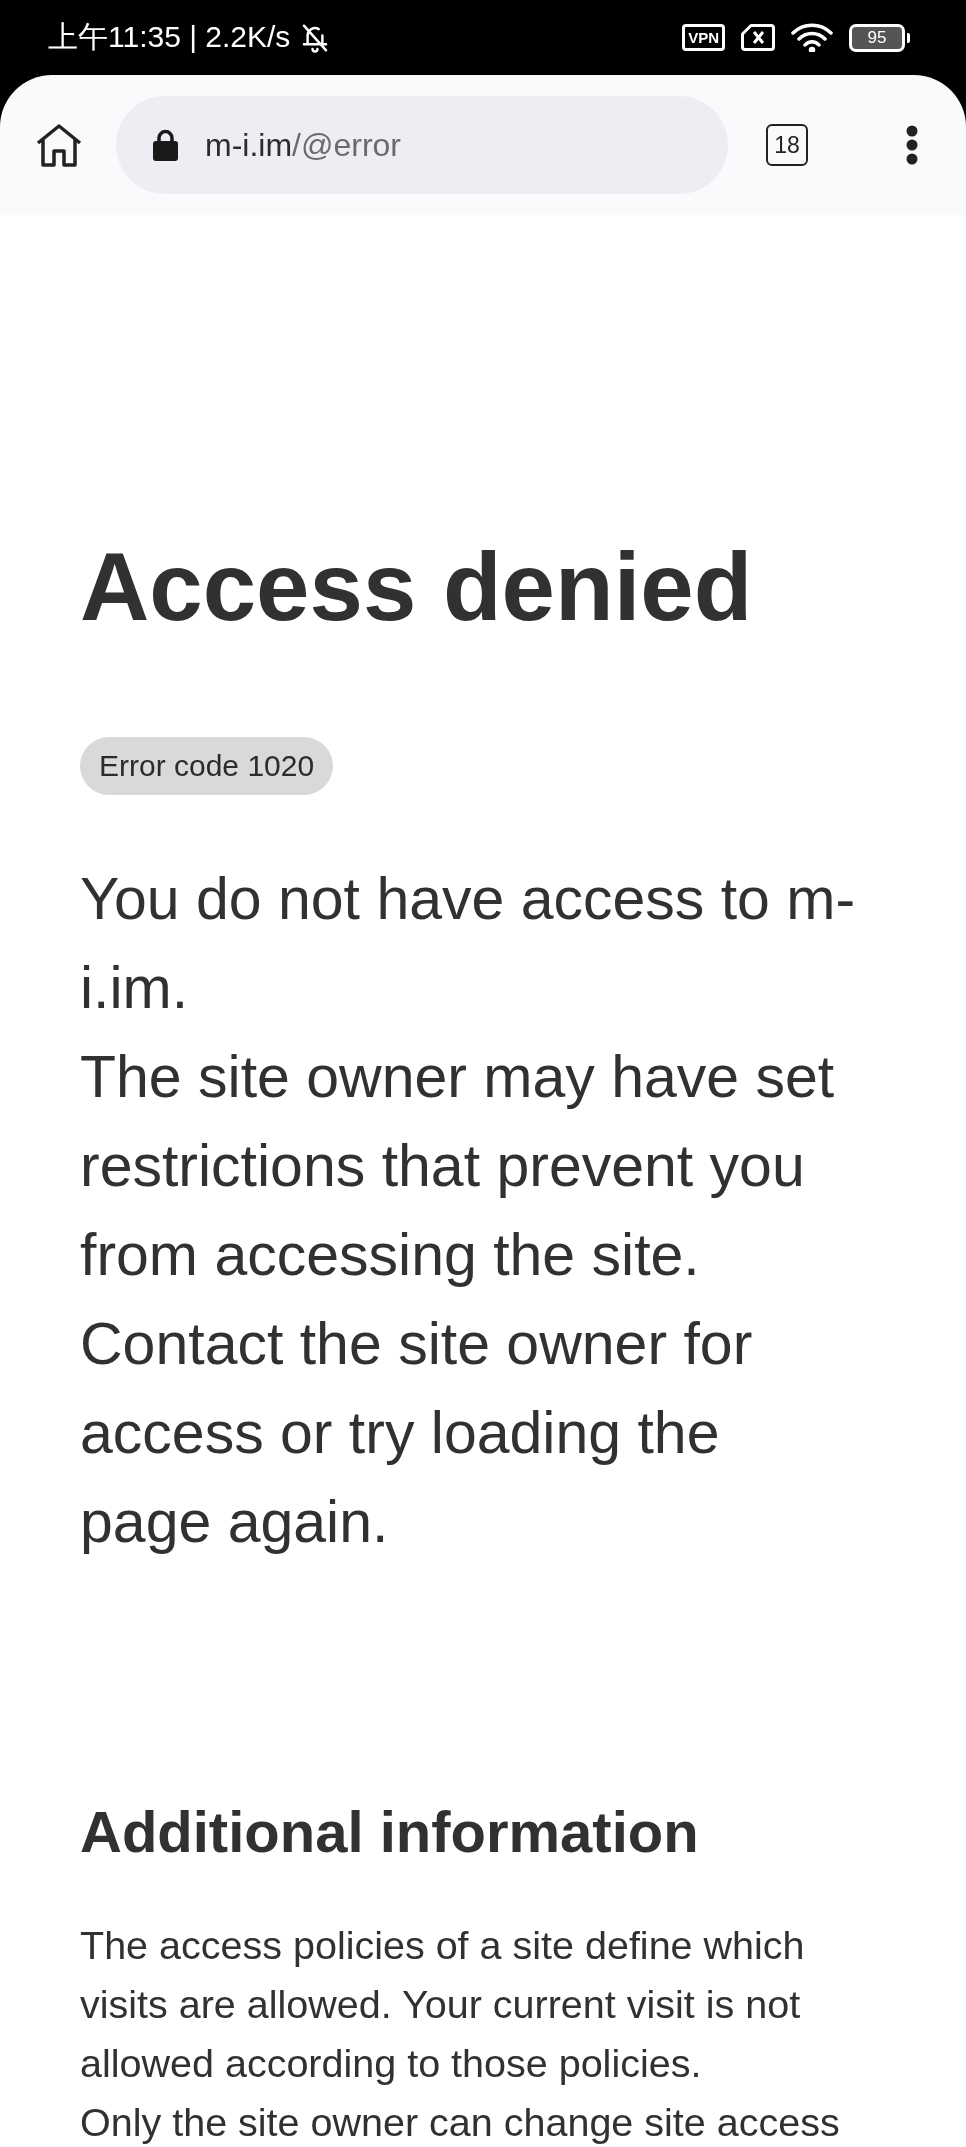 This screenshot has width=966, height=2147. I want to click on vpn-indicator: VPN, so click(703, 37).